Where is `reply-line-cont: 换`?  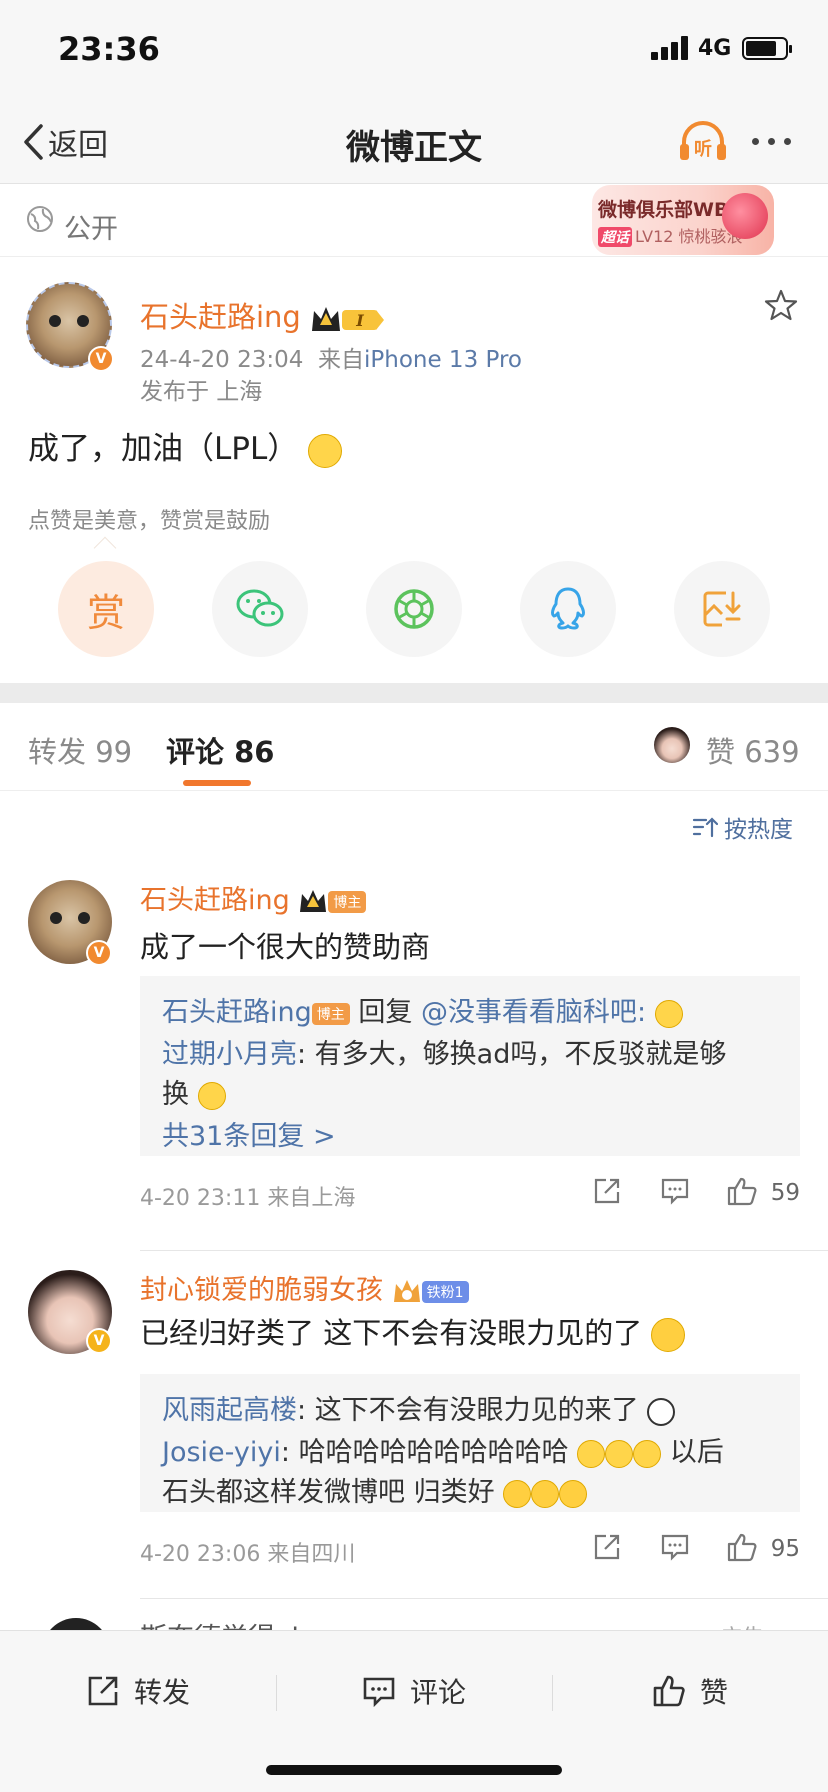 reply-line-cont: 换 is located at coordinates (194, 1091).